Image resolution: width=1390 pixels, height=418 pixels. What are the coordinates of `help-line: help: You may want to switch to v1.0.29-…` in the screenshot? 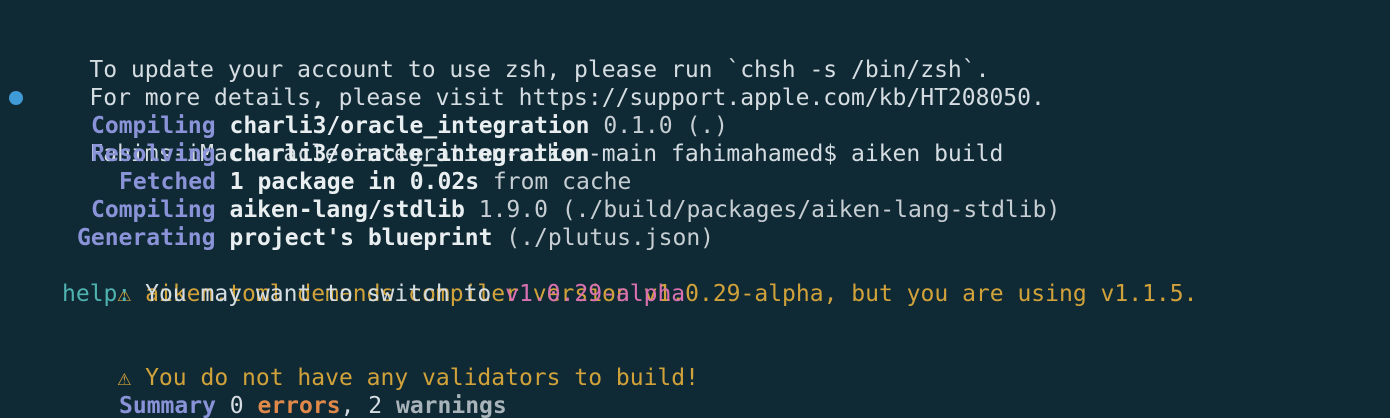 It's located at (695, 294).